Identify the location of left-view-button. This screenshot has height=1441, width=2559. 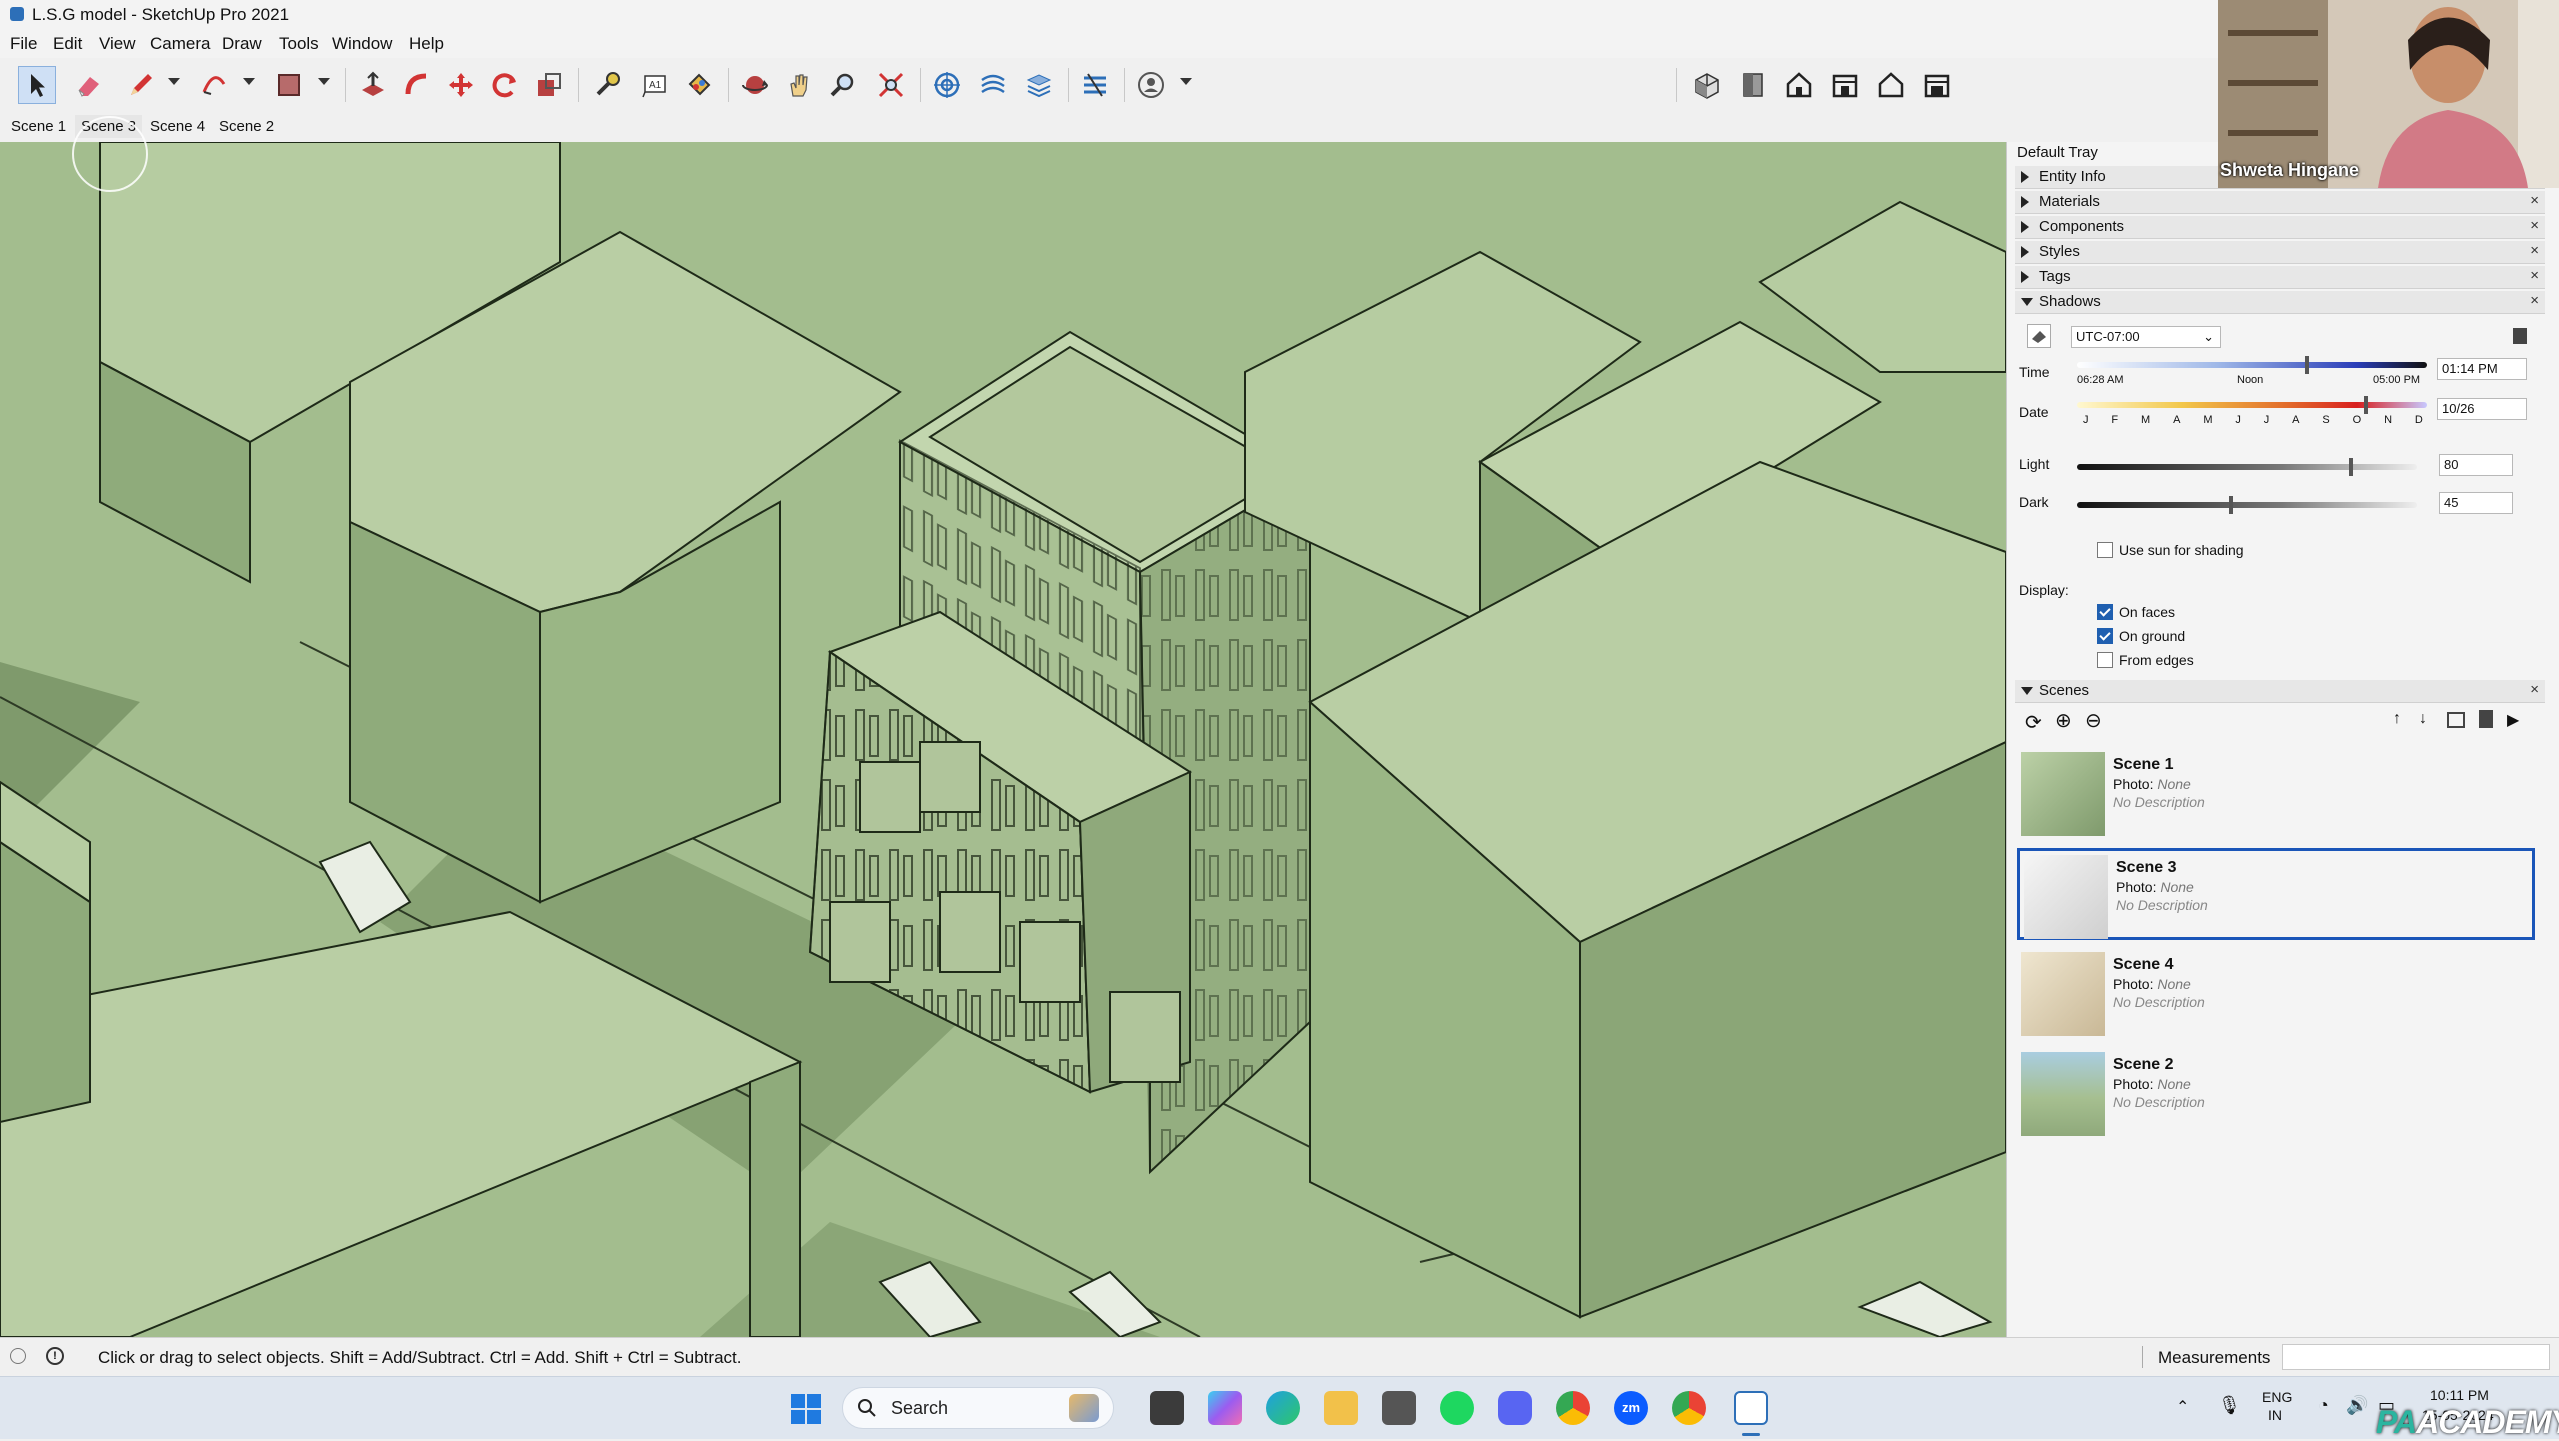
(1937, 85).